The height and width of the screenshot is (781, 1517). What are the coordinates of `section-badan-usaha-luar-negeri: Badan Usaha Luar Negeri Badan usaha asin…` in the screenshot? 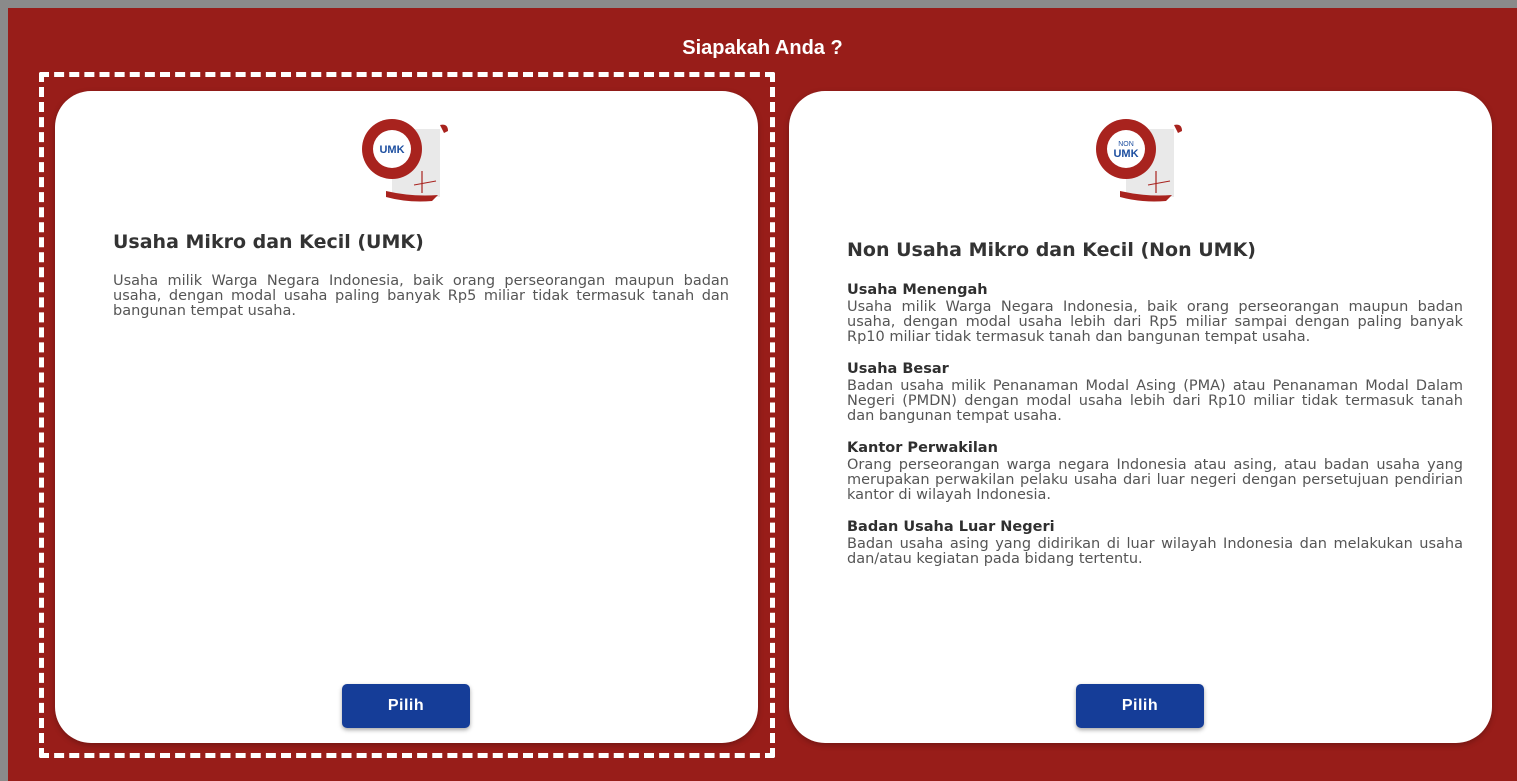 It's located at (1155, 543).